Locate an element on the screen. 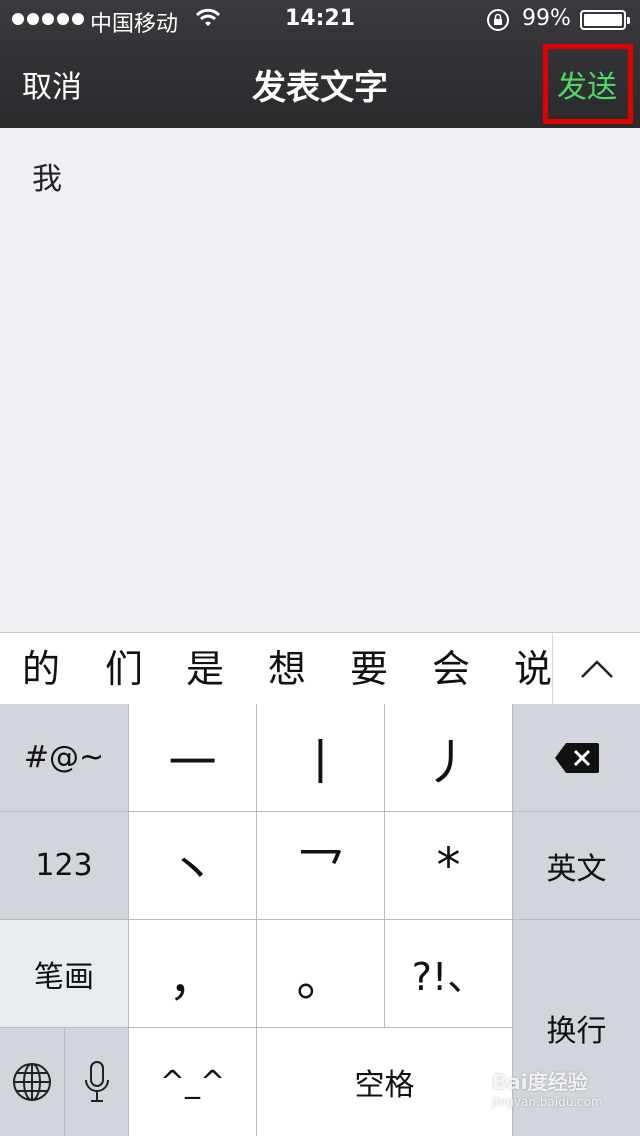  key-label: 丨 is located at coordinates (320, 762).